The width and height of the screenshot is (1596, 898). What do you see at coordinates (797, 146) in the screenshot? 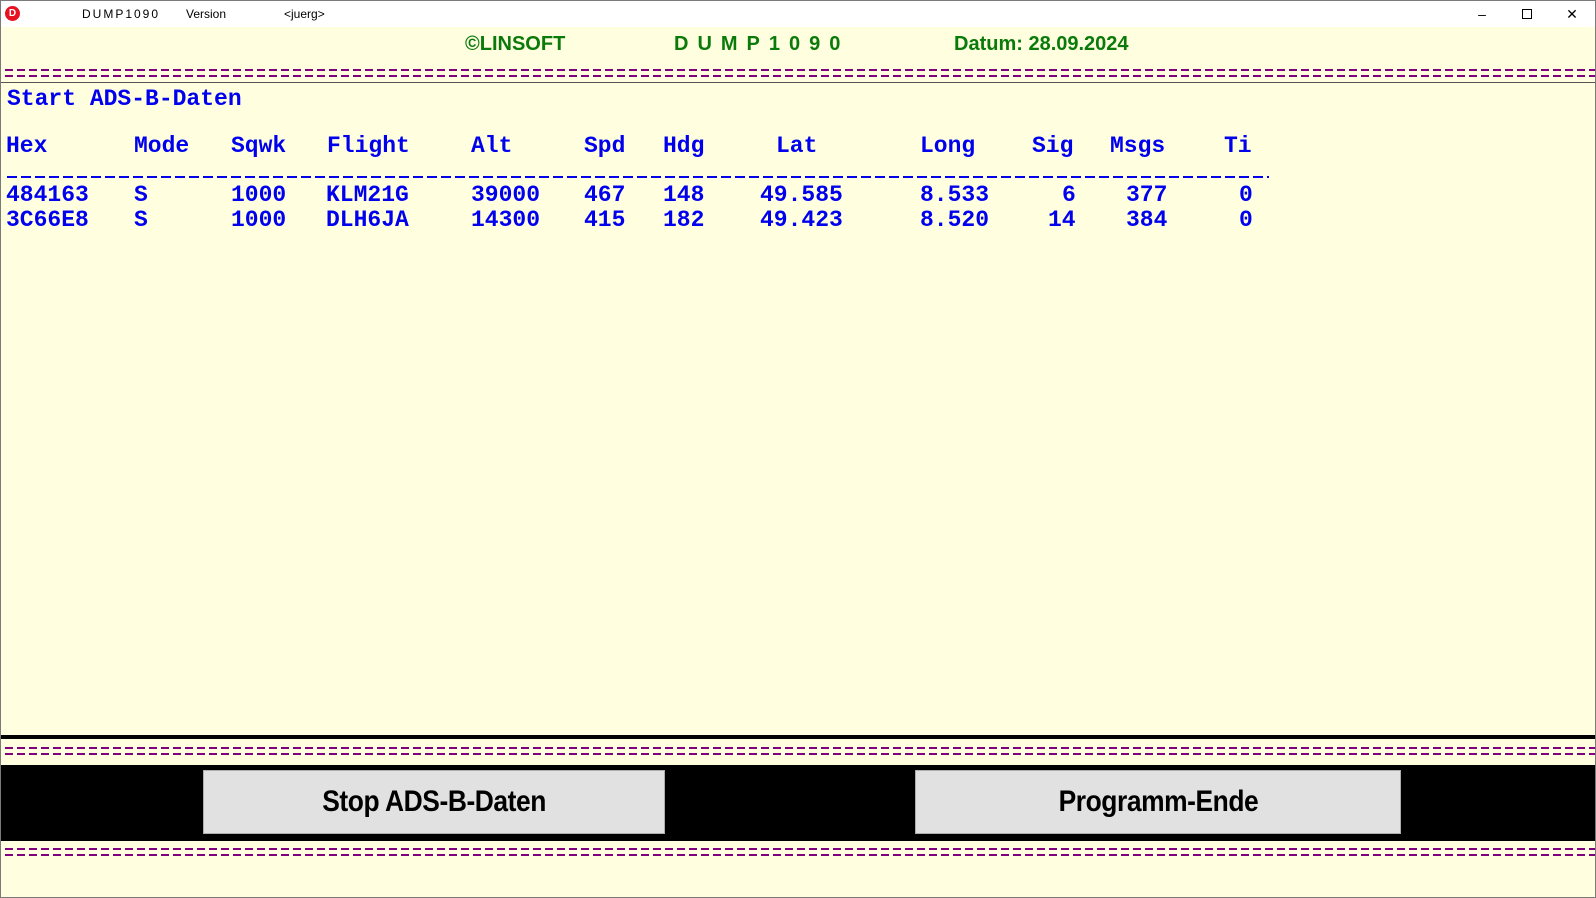
I see `column-header-lat: Lat` at bounding box center [797, 146].